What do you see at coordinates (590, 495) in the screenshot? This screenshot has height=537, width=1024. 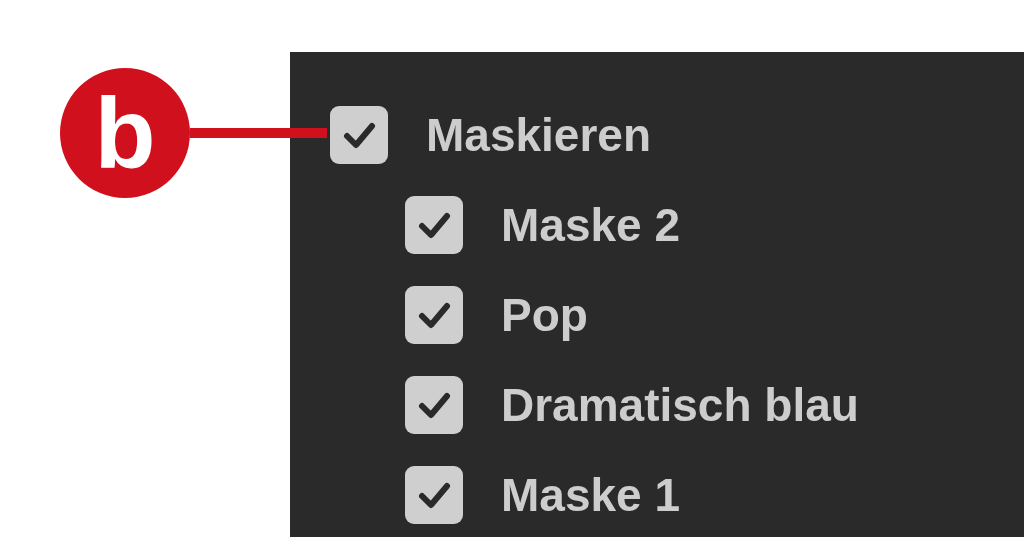 I see `checkbox-label: Maske 1` at bounding box center [590, 495].